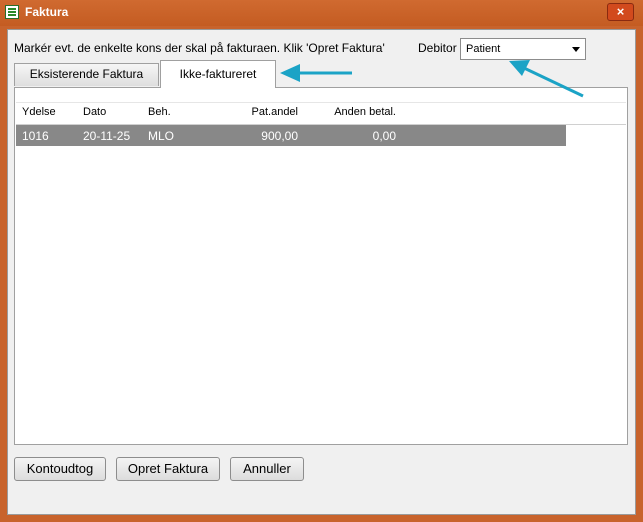 The height and width of the screenshot is (522, 643). What do you see at coordinates (321, 13) in the screenshot?
I see `title-bar: Faktura ×` at bounding box center [321, 13].